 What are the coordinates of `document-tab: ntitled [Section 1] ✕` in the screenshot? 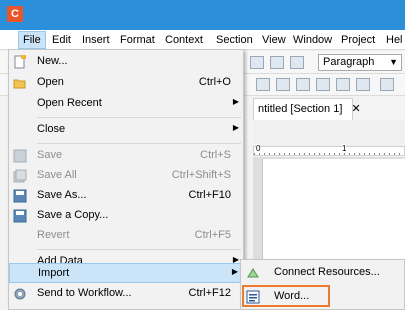 It's located at (307, 109).